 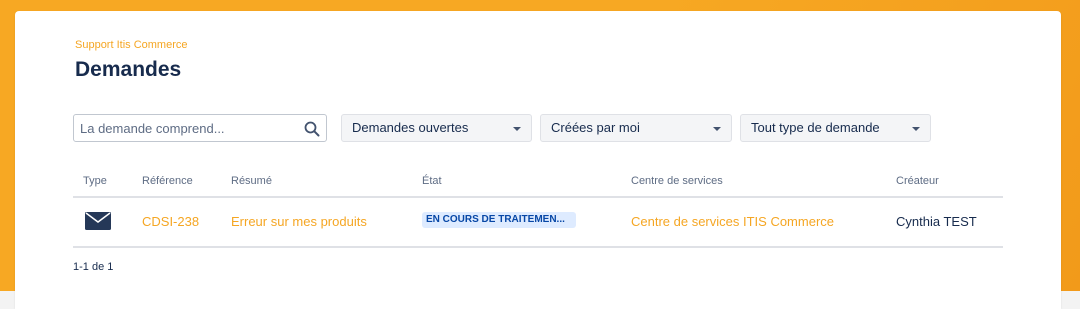 I want to click on page-title: Demandes, so click(x=128, y=69).